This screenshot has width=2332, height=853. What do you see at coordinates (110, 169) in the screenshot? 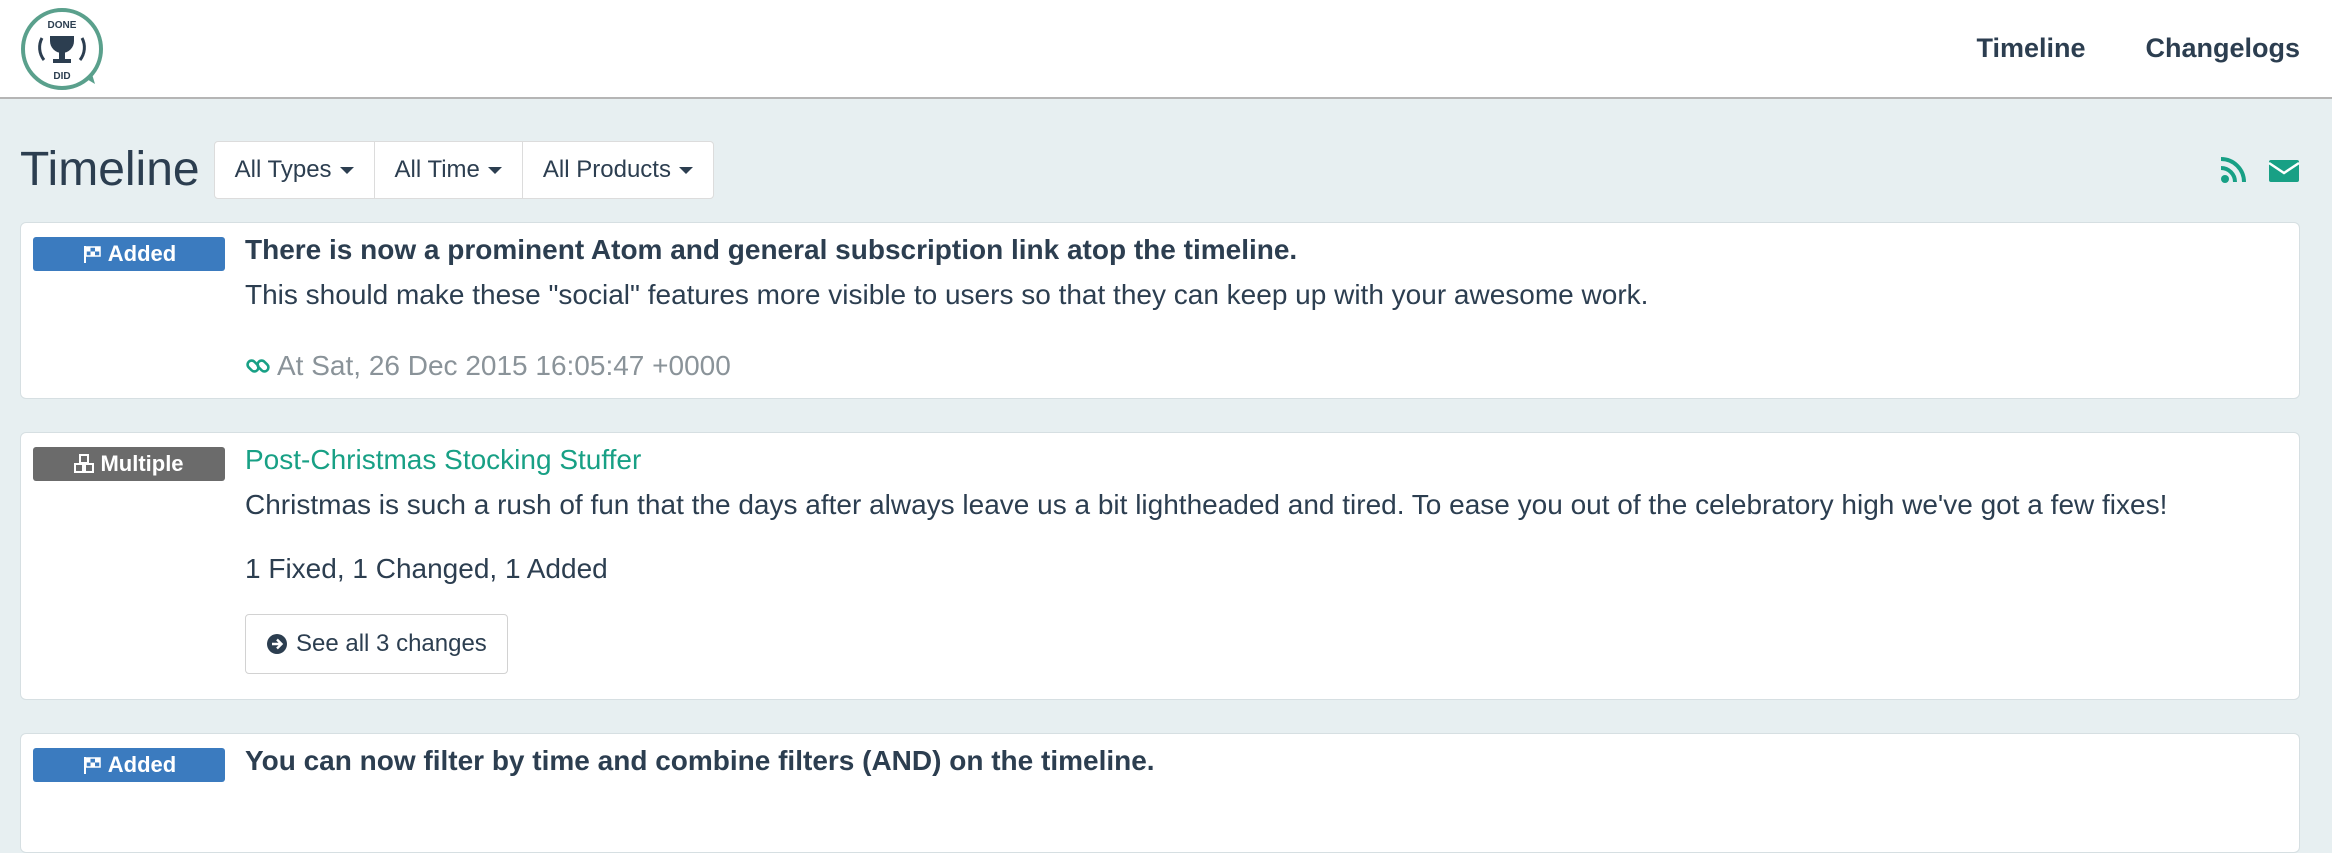
I see `page-title: Timeline` at bounding box center [110, 169].